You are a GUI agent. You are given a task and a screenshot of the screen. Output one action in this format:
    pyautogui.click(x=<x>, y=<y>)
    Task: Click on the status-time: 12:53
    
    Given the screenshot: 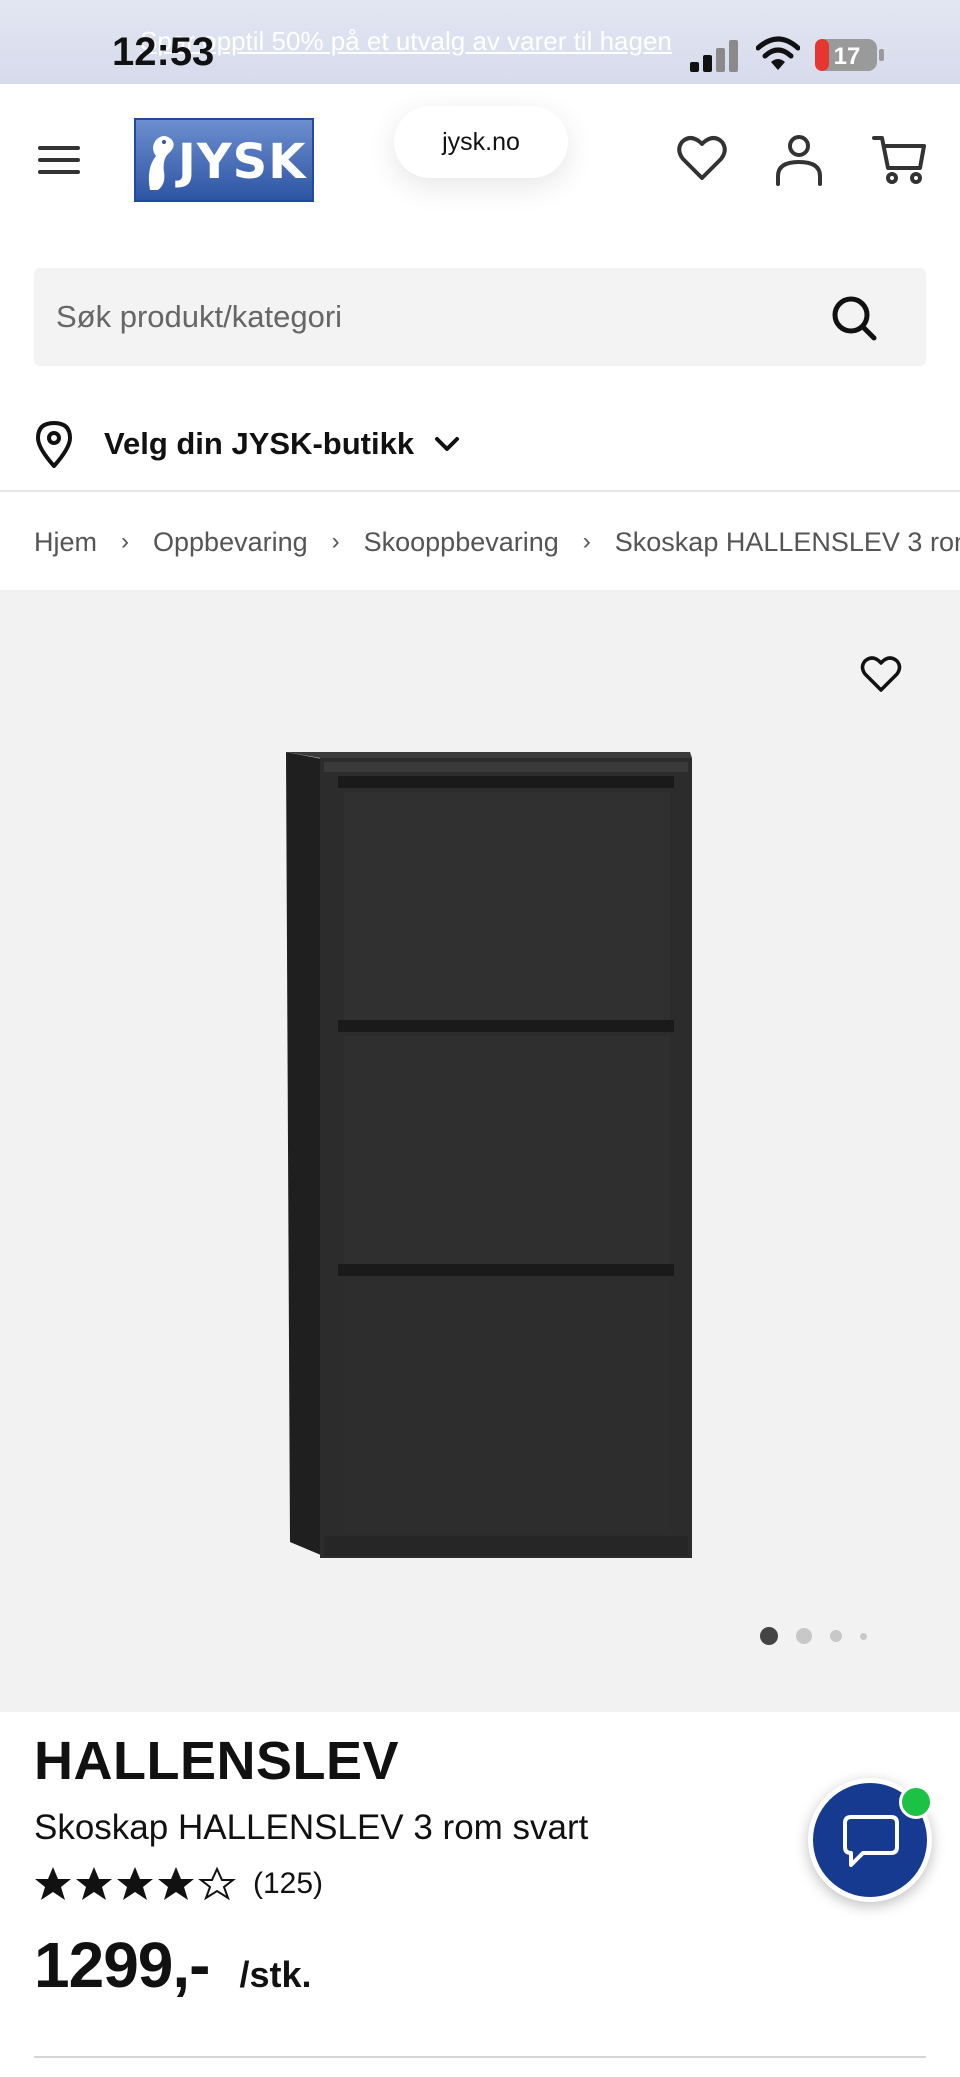 What is the action you would take?
    pyautogui.click(x=163, y=52)
    